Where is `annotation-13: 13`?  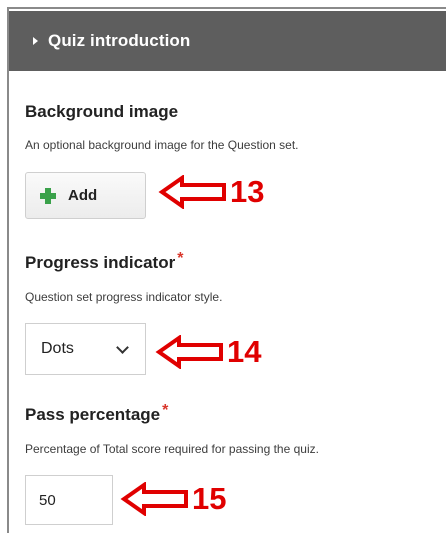
annotation-13: 13 is located at coordinates (211, 192).